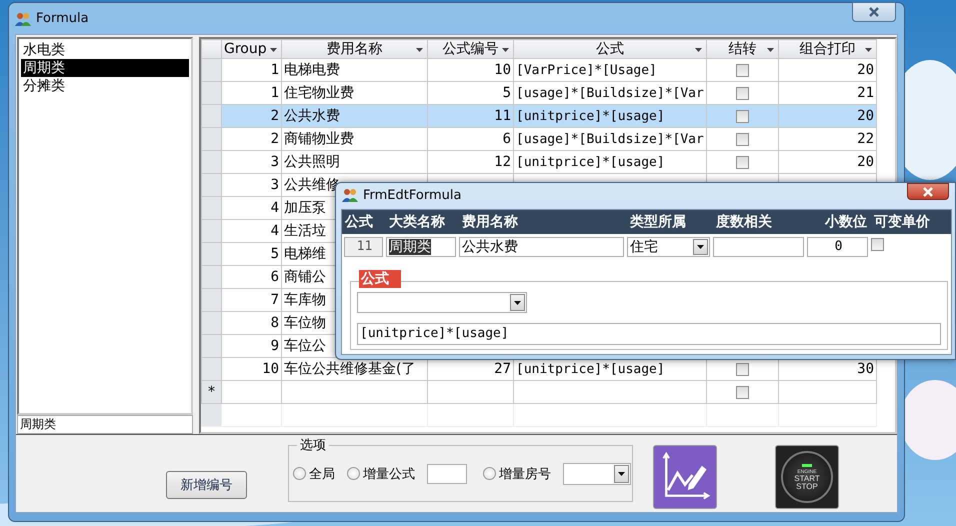 This screenshot has height=526, width=956. I want to click on radio-button: 全局, so click(314, 473).